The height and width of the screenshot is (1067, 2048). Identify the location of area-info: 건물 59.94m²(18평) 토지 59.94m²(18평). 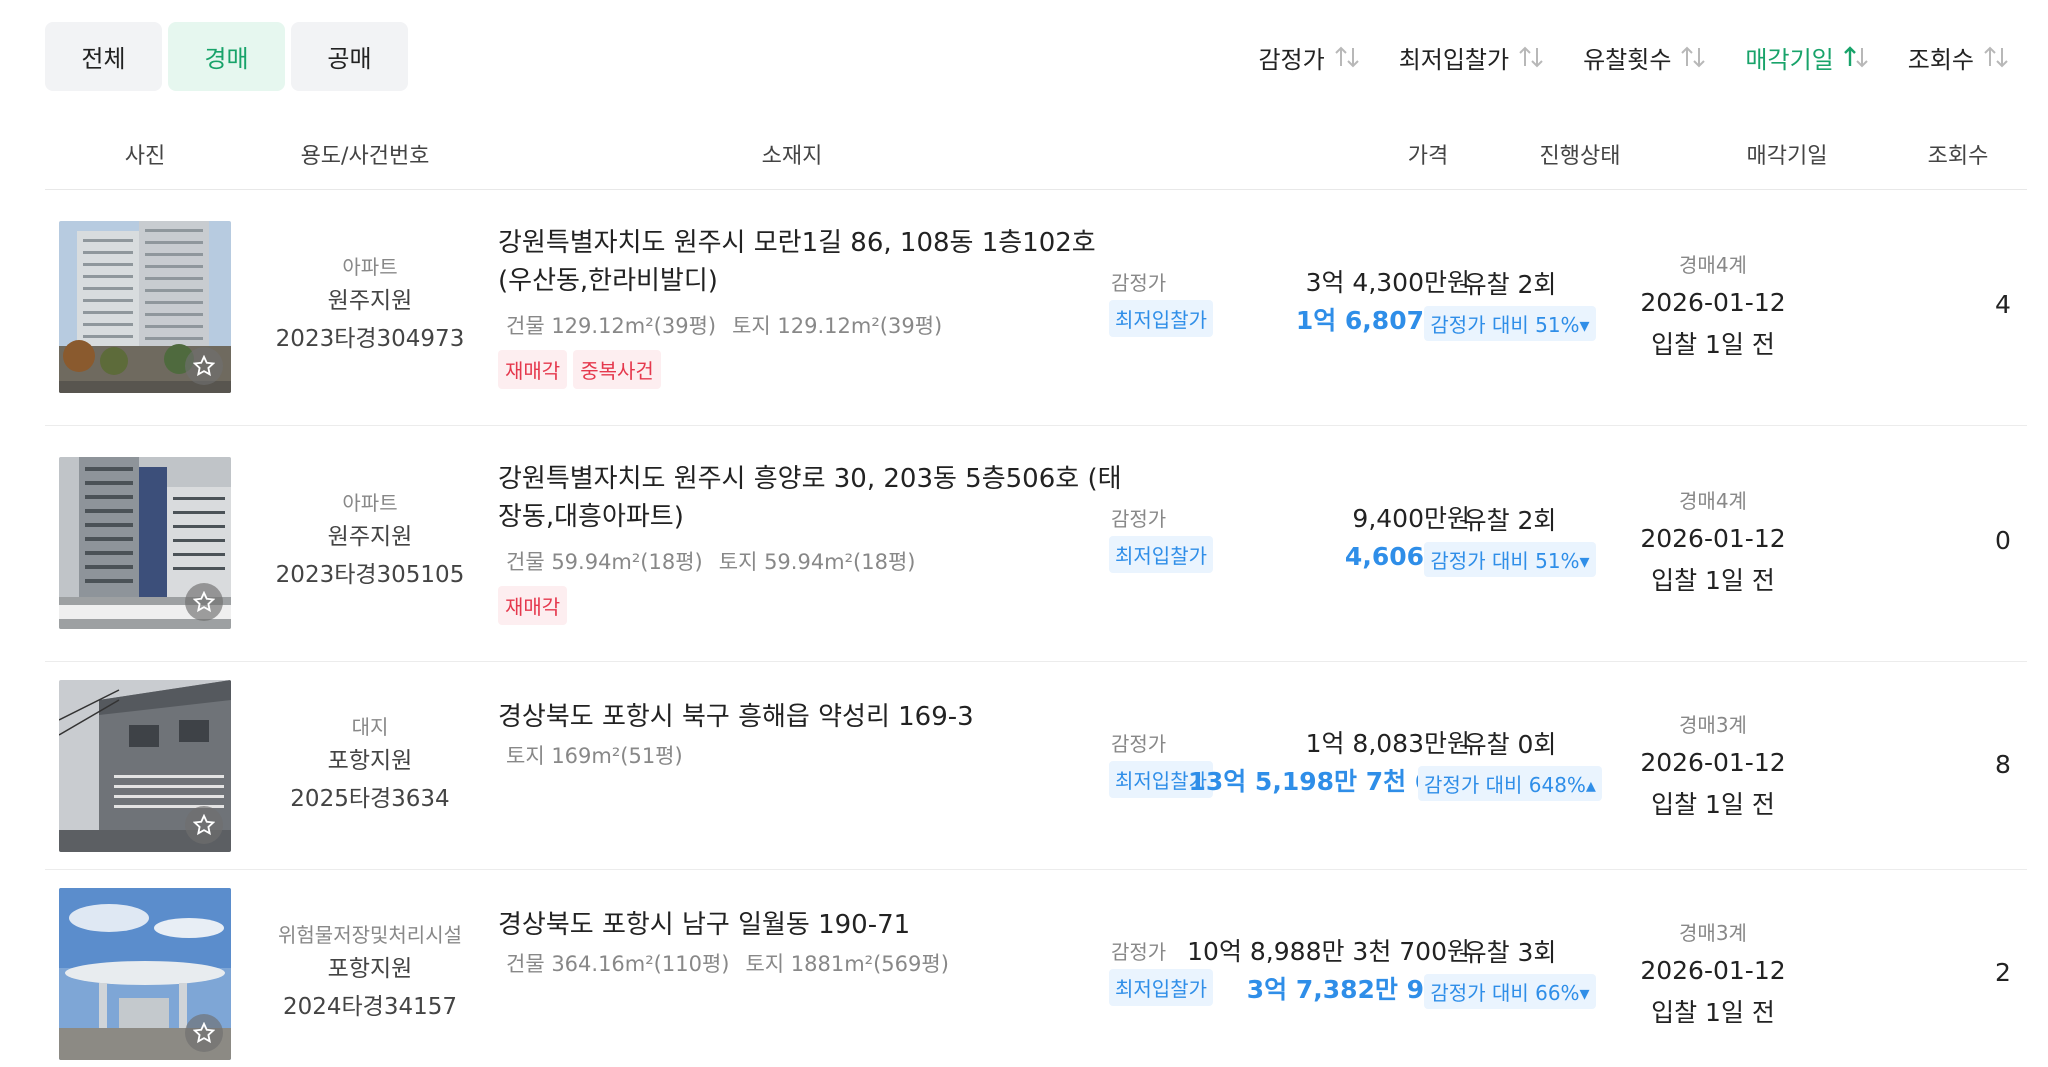
(822, 561).